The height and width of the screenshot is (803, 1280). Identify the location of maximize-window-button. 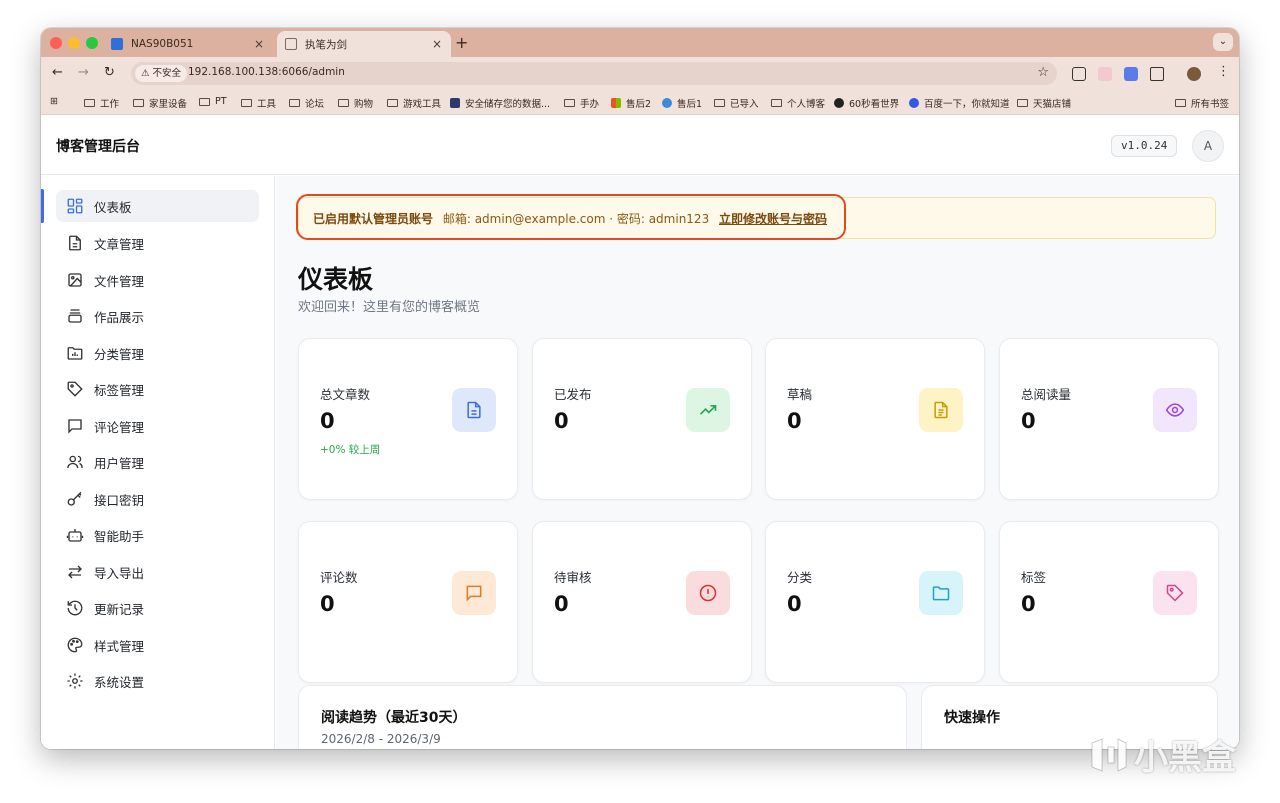
(92, 43).